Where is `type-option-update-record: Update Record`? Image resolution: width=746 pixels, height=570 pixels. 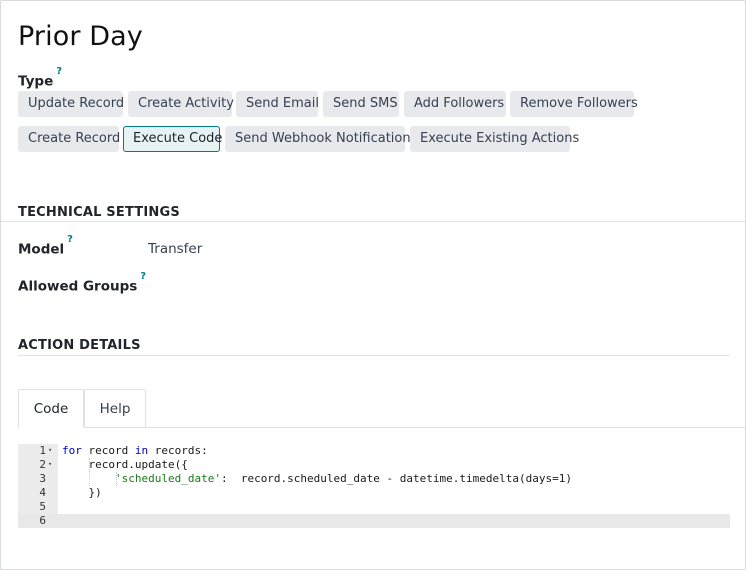 type-option-update-record: Update Record is located at coordinates (71, 104).